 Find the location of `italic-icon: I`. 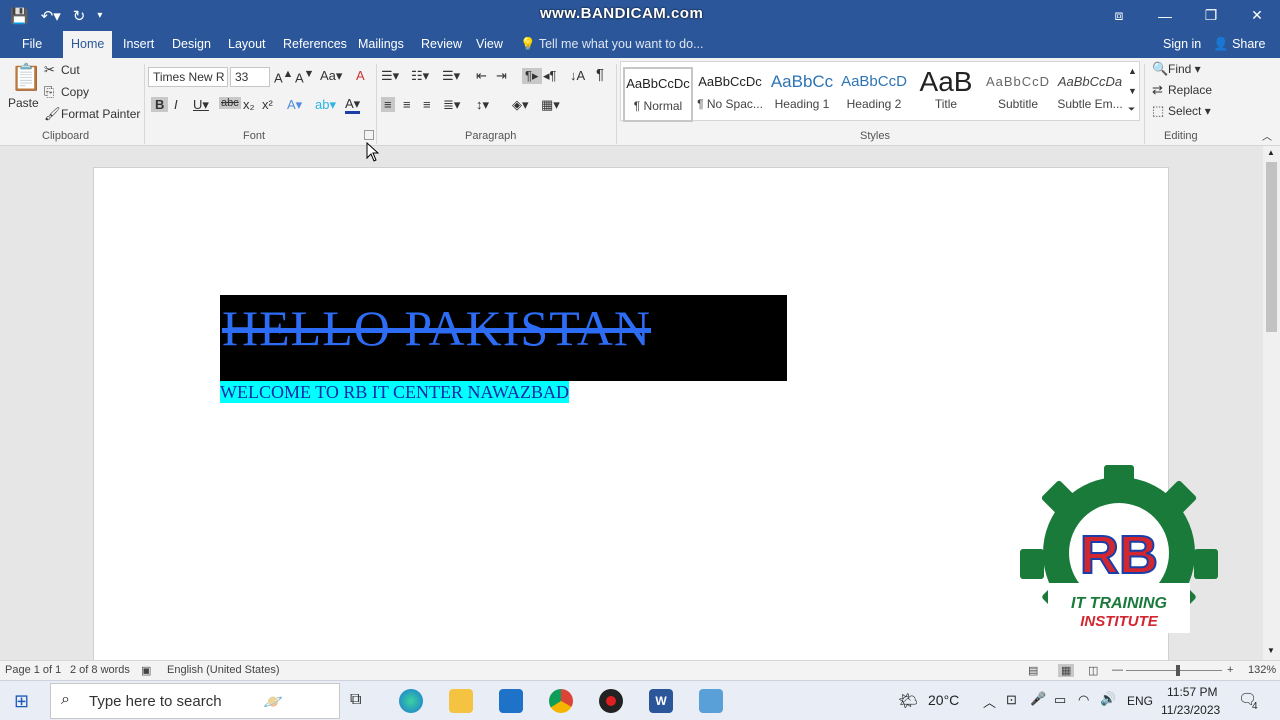

italic-icon: I is located at coordinates (176, 104).